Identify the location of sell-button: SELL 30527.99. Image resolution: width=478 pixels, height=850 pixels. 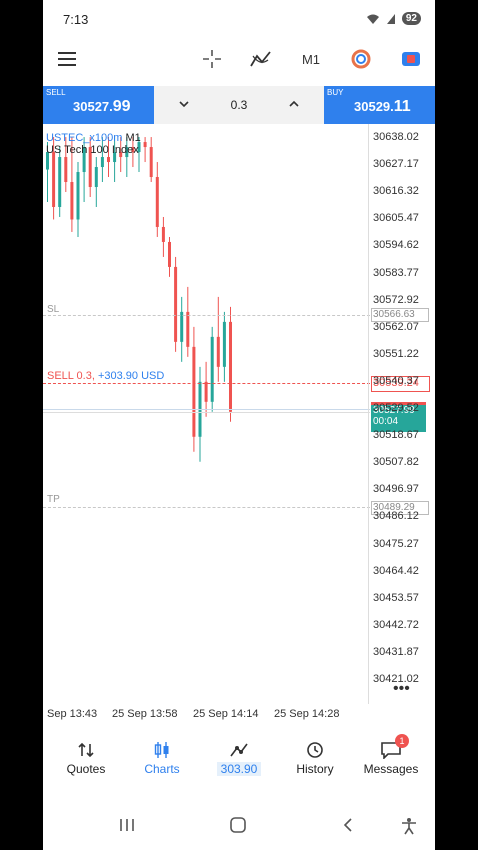
(98, 105).